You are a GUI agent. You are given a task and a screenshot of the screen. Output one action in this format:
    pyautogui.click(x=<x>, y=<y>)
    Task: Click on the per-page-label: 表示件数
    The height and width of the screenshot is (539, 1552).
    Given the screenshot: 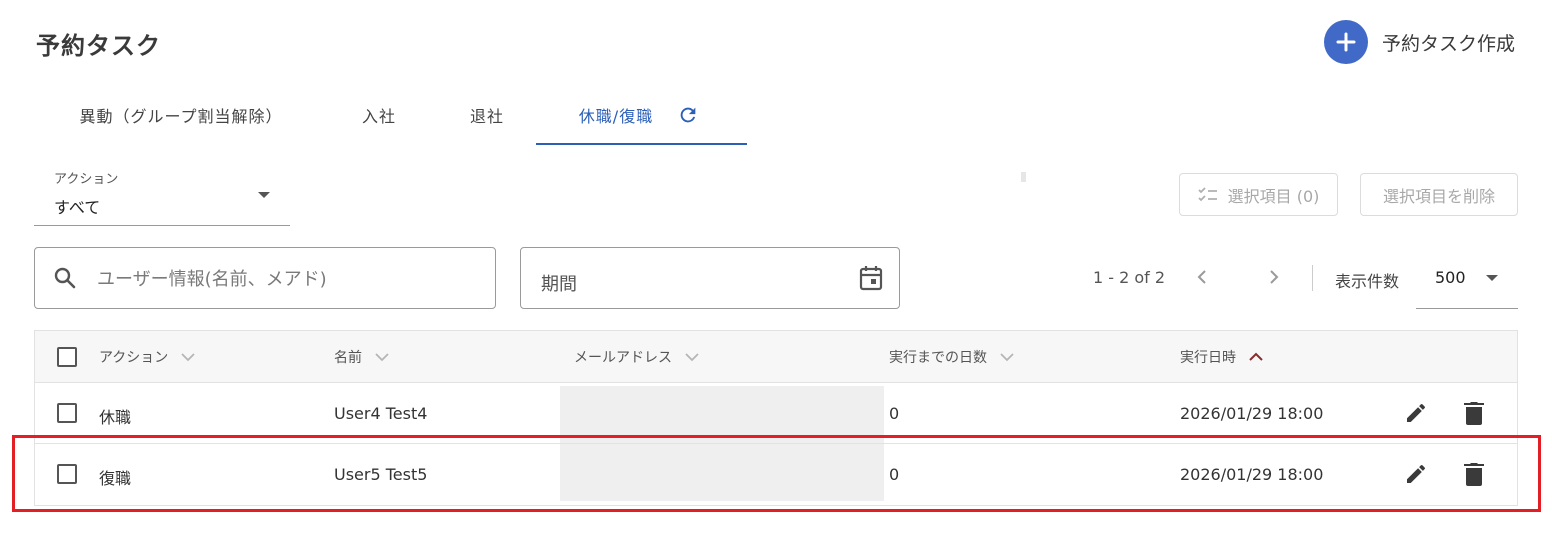 What is the action you would take?
    pyautogui.click(x=1367, y=281)
    